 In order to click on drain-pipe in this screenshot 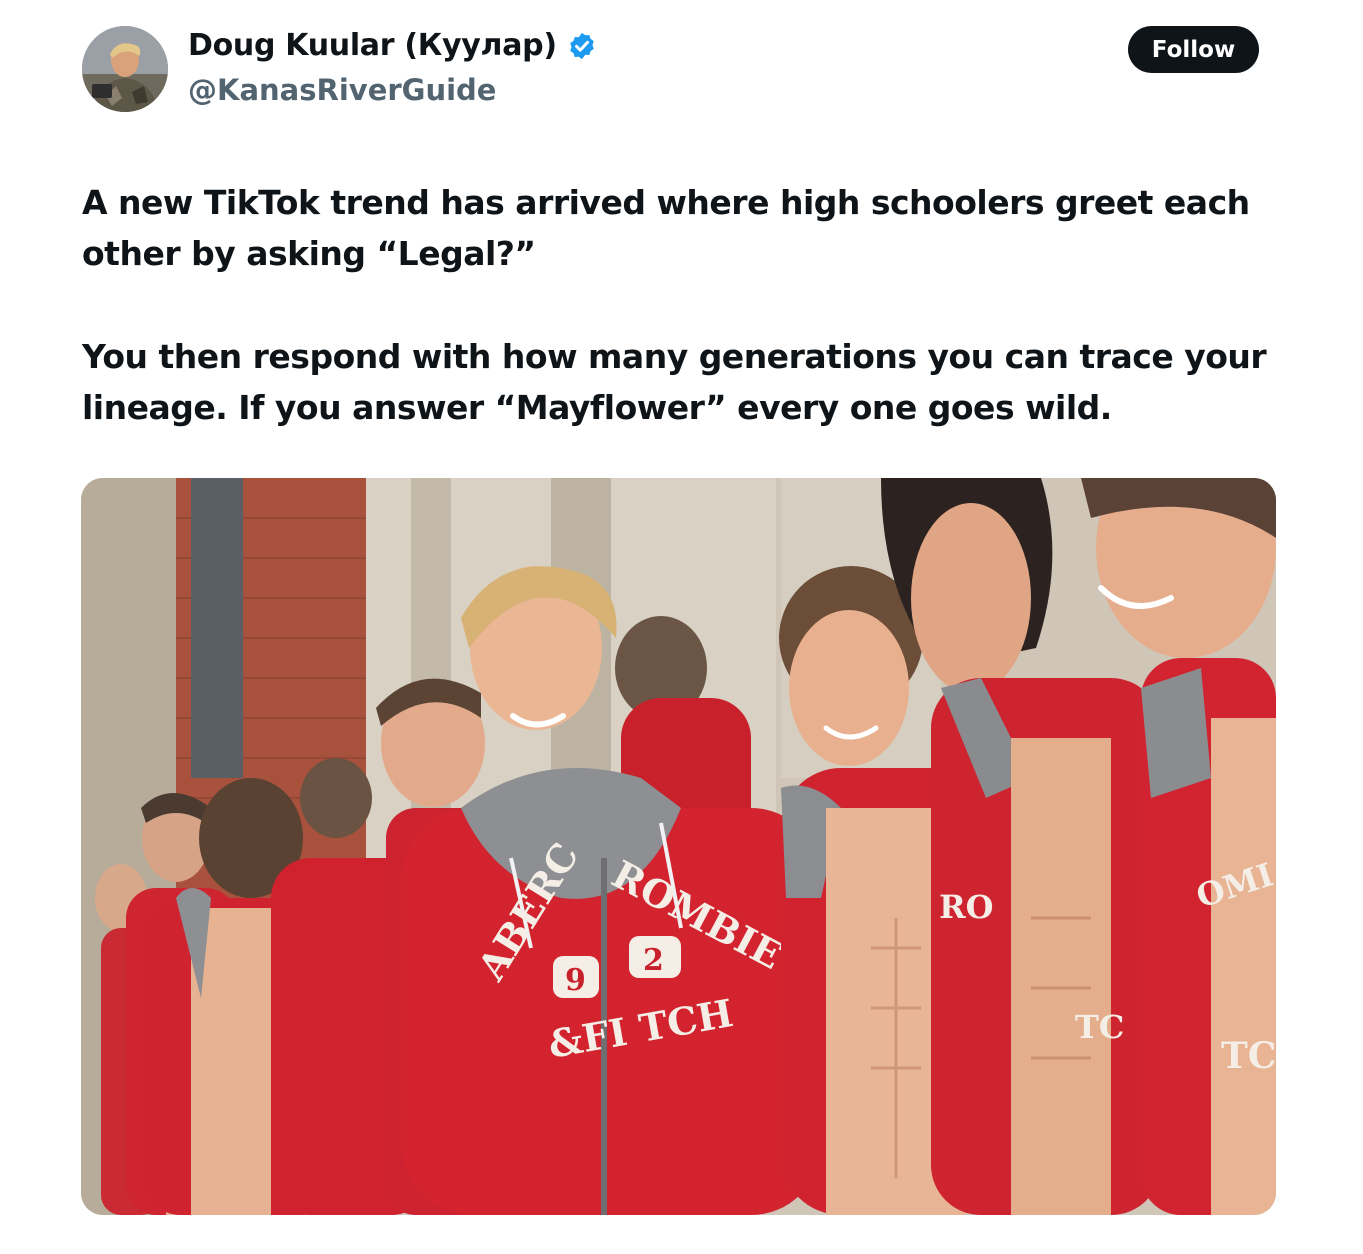, I will do `click(217, 628)`.